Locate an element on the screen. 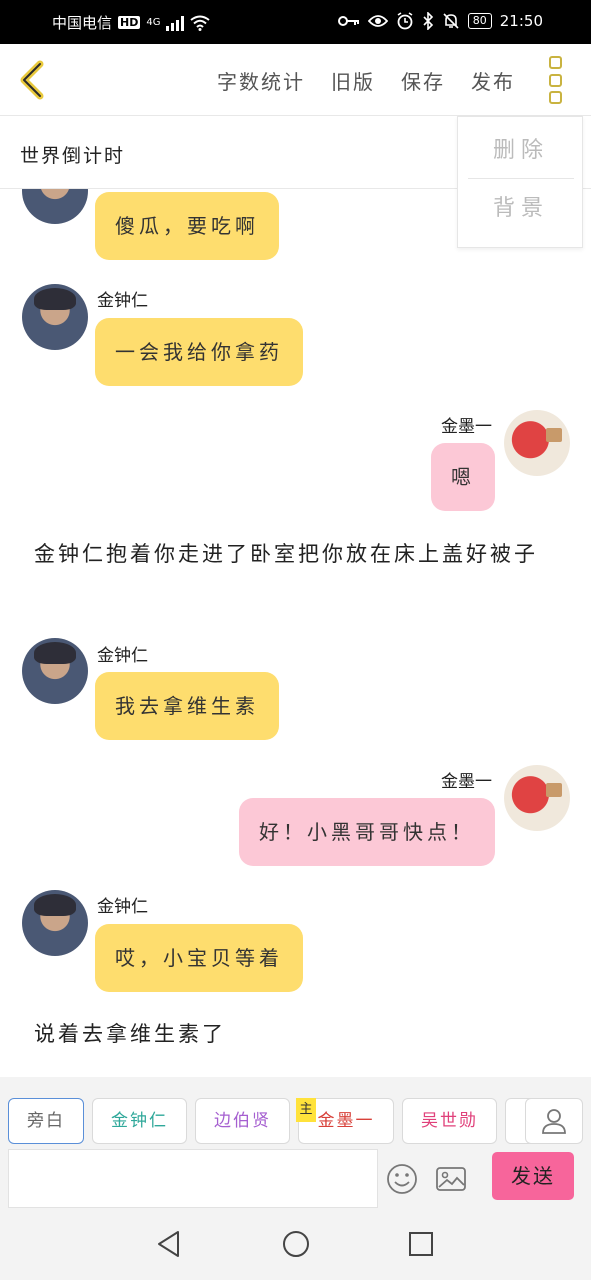 The image size is (591, 1280). manage-characters-button is located at coordinates (554, 1121).